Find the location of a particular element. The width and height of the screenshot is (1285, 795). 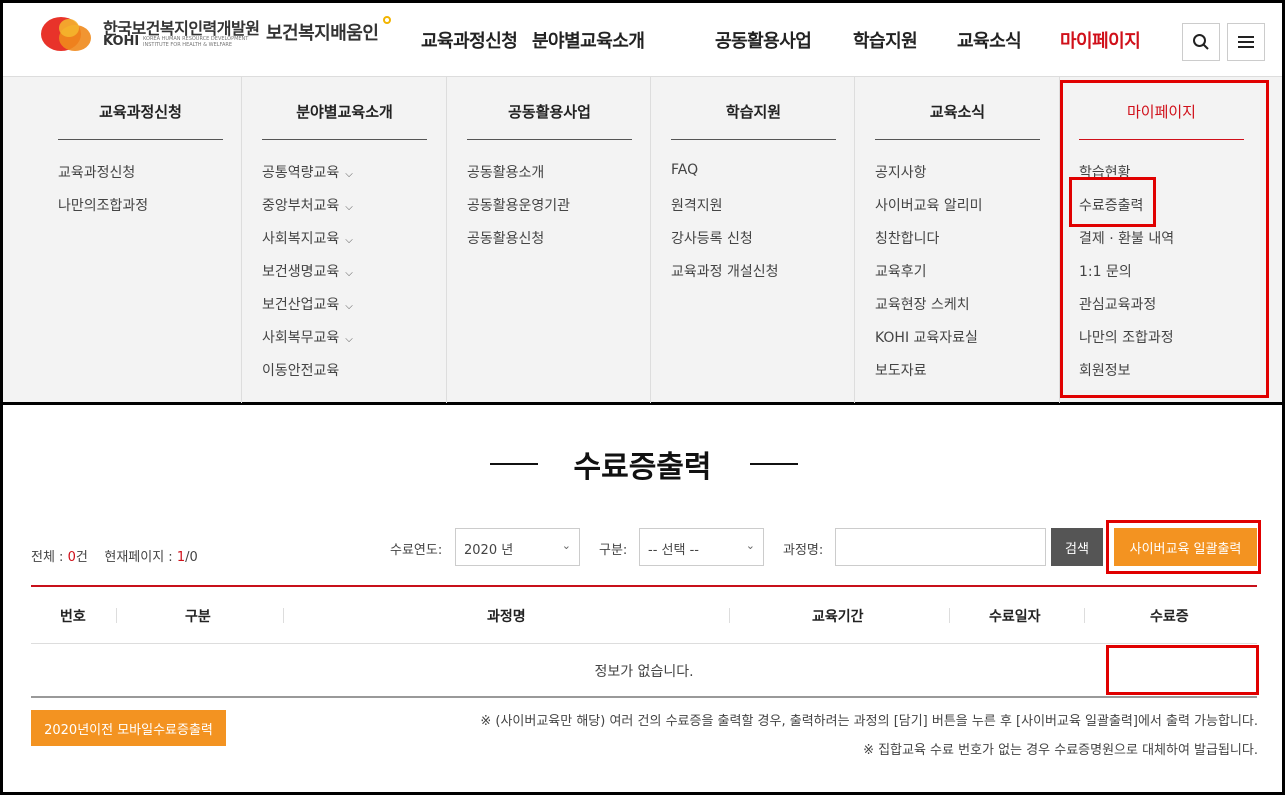

menu-column-learning-support: 학습지원 FAQ 원격지원 강사등록 신청 교육과정 개설신청 is located at coordinates (753, 240).